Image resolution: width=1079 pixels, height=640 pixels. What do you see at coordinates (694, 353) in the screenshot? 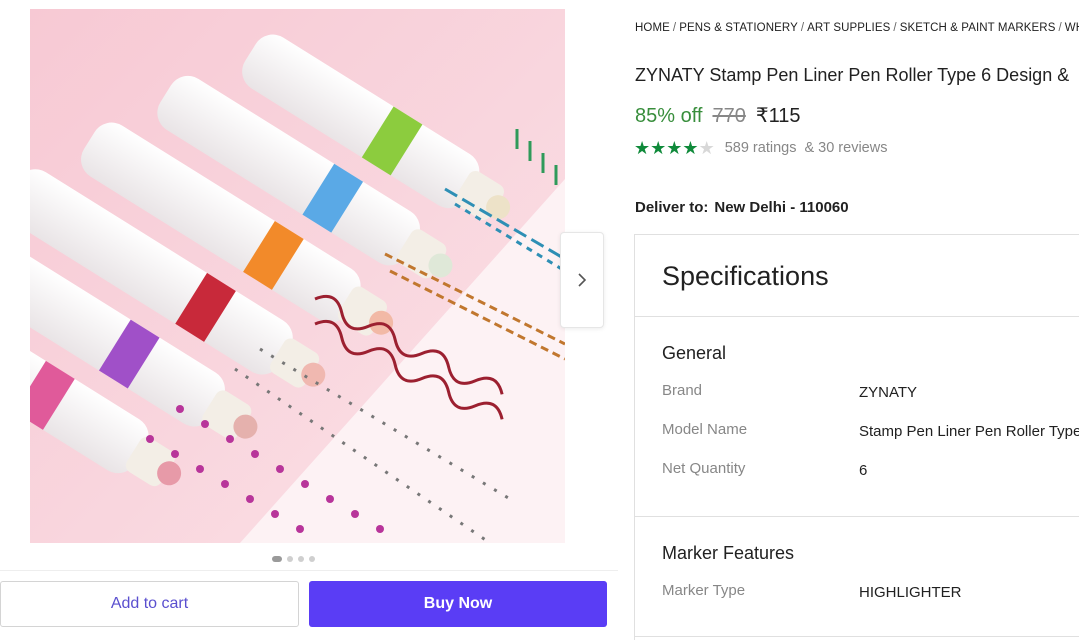
I see `spec-group-title: General` at bounding box center [694, 353].